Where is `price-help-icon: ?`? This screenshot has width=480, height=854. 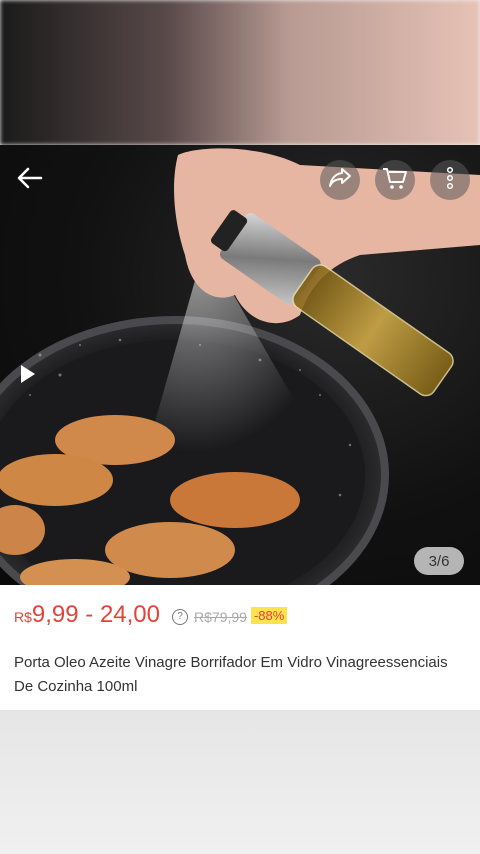 price-help-icon: ? is located at coordinates (180, 616).